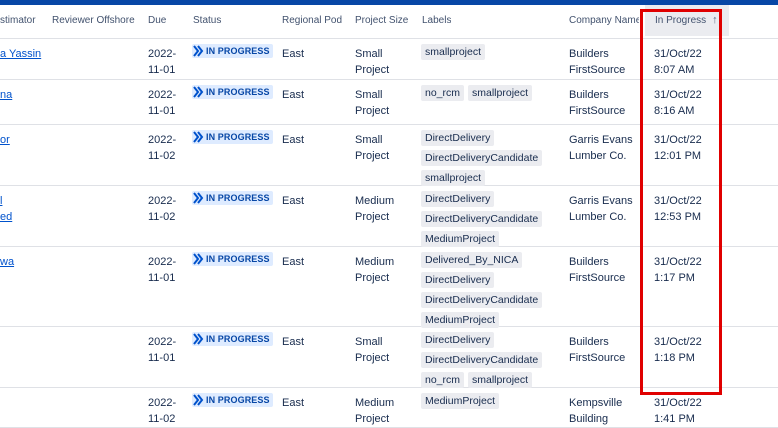 This screenshot has width=778, height=428. What do you see at coordinates (369, 54) in the screenshot?
I see `size-line1: Small` at bounding box center [369, 54].